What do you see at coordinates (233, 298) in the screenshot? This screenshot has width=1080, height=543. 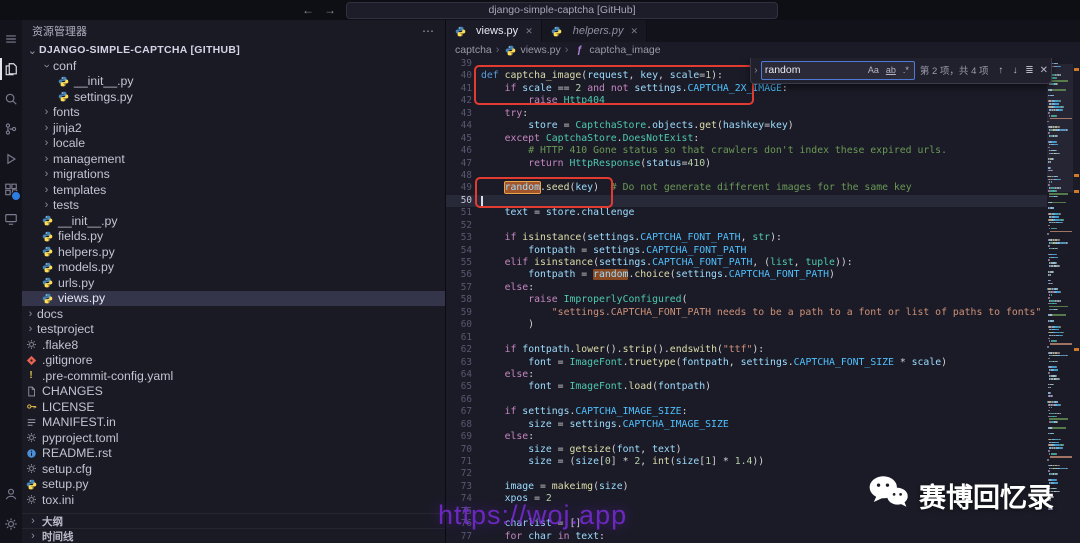 I see `tree-item-views.py: views.py` at bounding box center [233, 298].